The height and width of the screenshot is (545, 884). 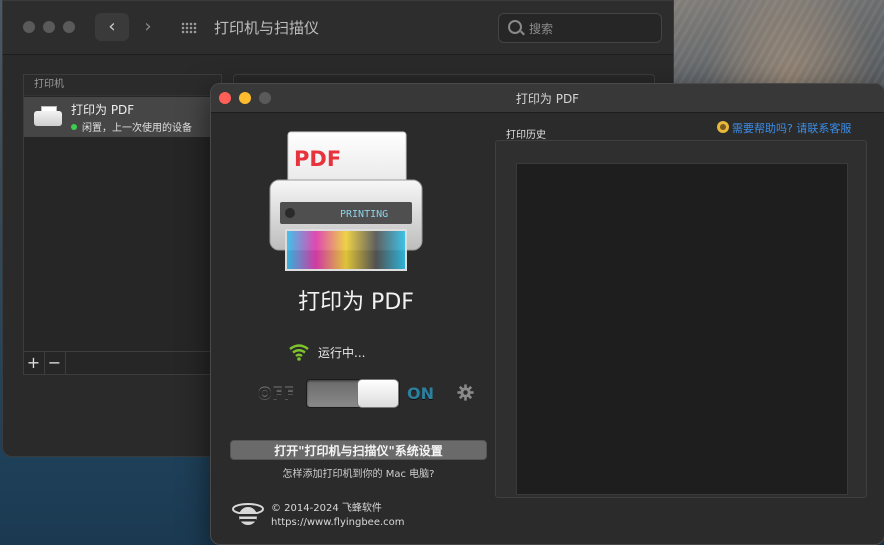 I want to click on toggle-off-label: OFF, so click(x=276, y=393).